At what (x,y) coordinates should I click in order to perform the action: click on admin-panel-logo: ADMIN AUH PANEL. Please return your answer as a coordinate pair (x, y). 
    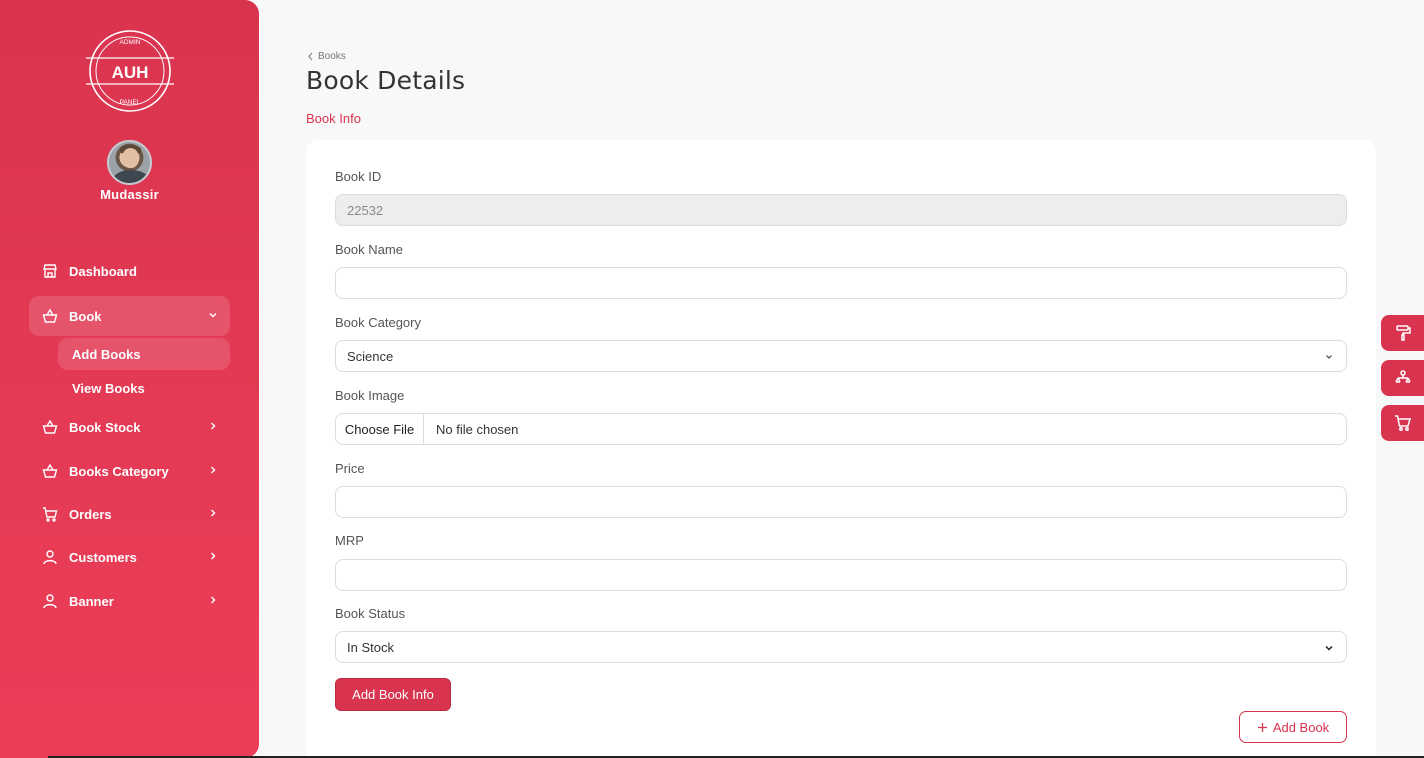
    Looking at the image, I should click on (130, 71).